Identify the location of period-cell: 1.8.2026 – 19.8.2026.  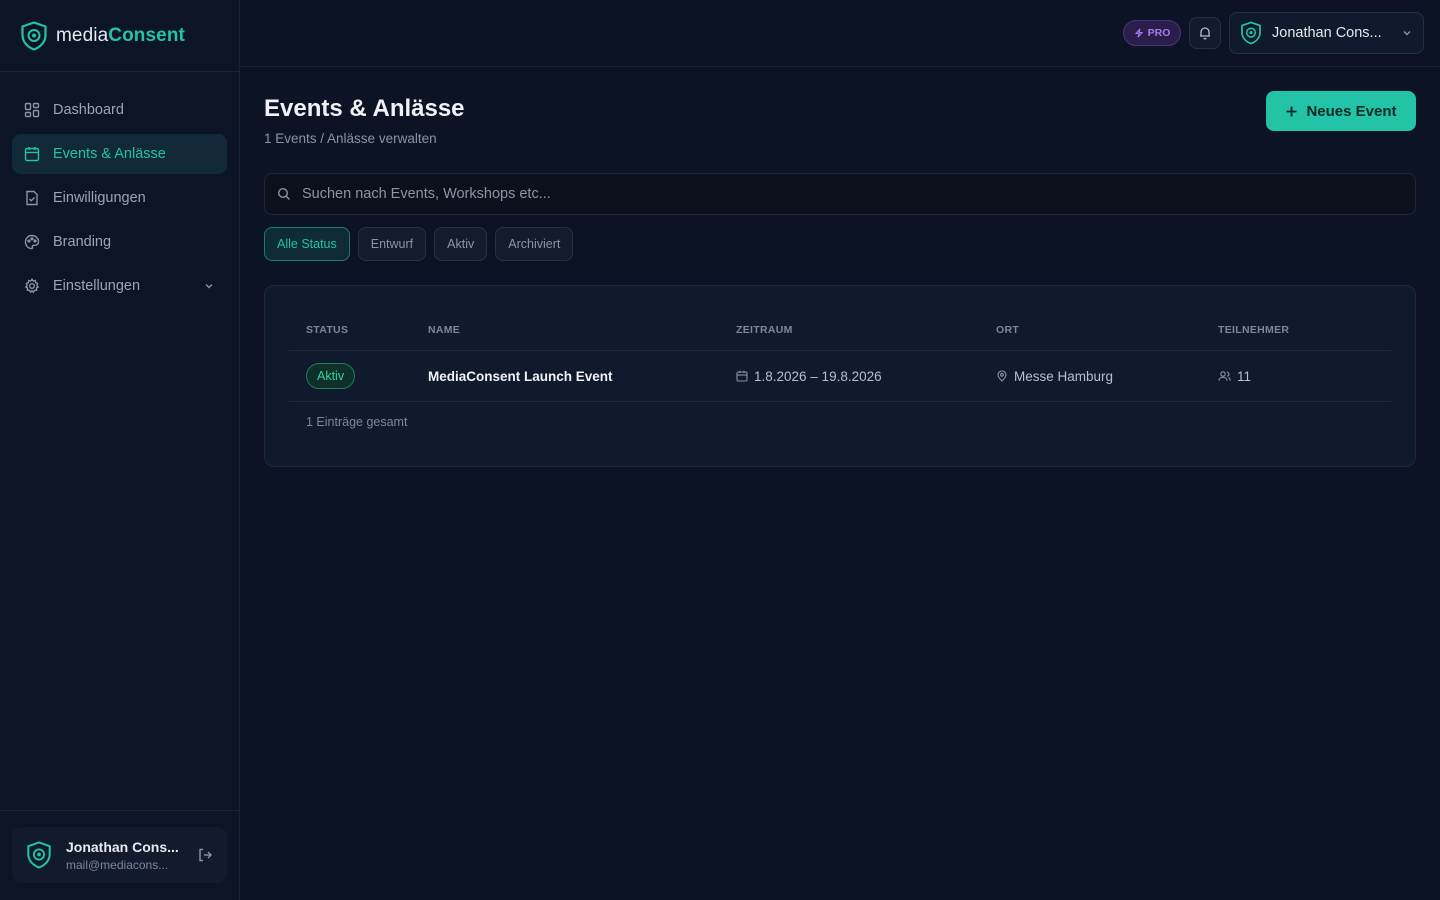
(809, 376).